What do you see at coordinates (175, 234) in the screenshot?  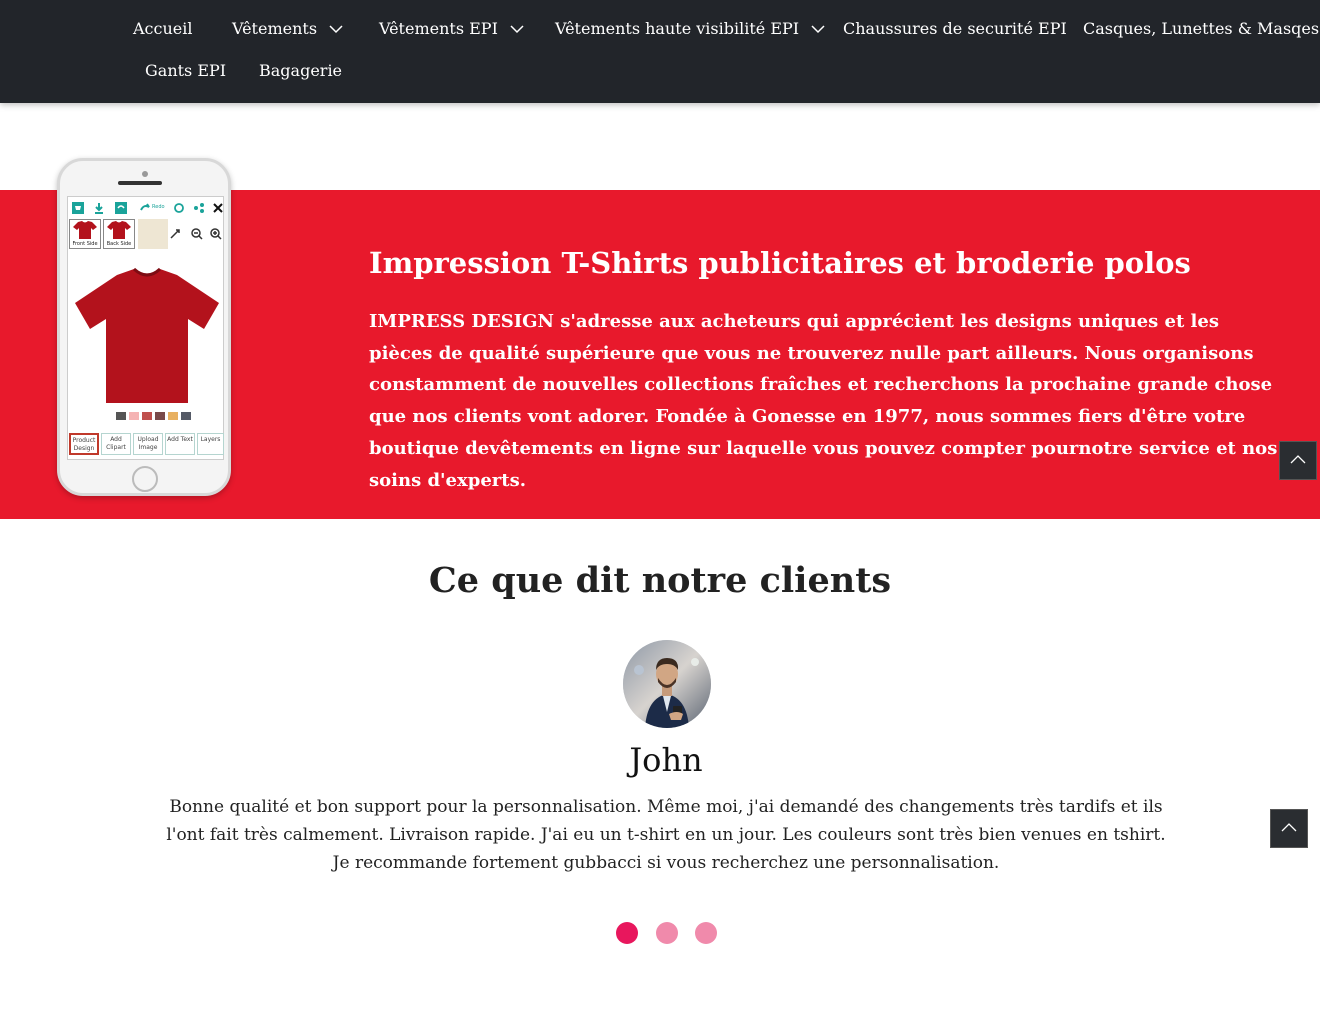 I see `fit-icon` at bounding box center [175, 234].